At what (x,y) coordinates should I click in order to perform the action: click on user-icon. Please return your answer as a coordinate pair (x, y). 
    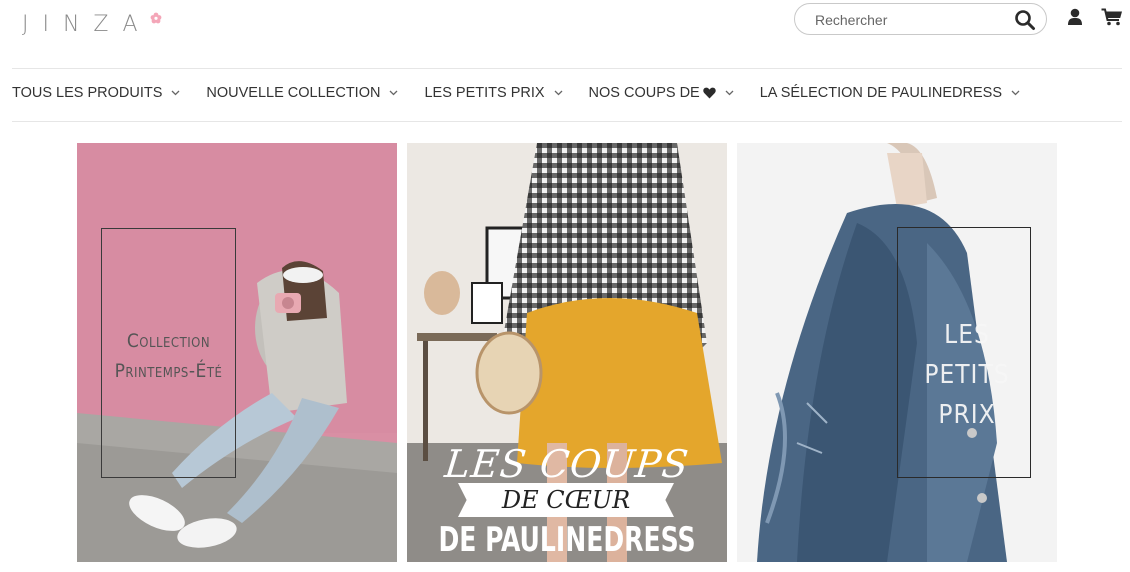
    Looking at the image, I should click on (1075, 17).